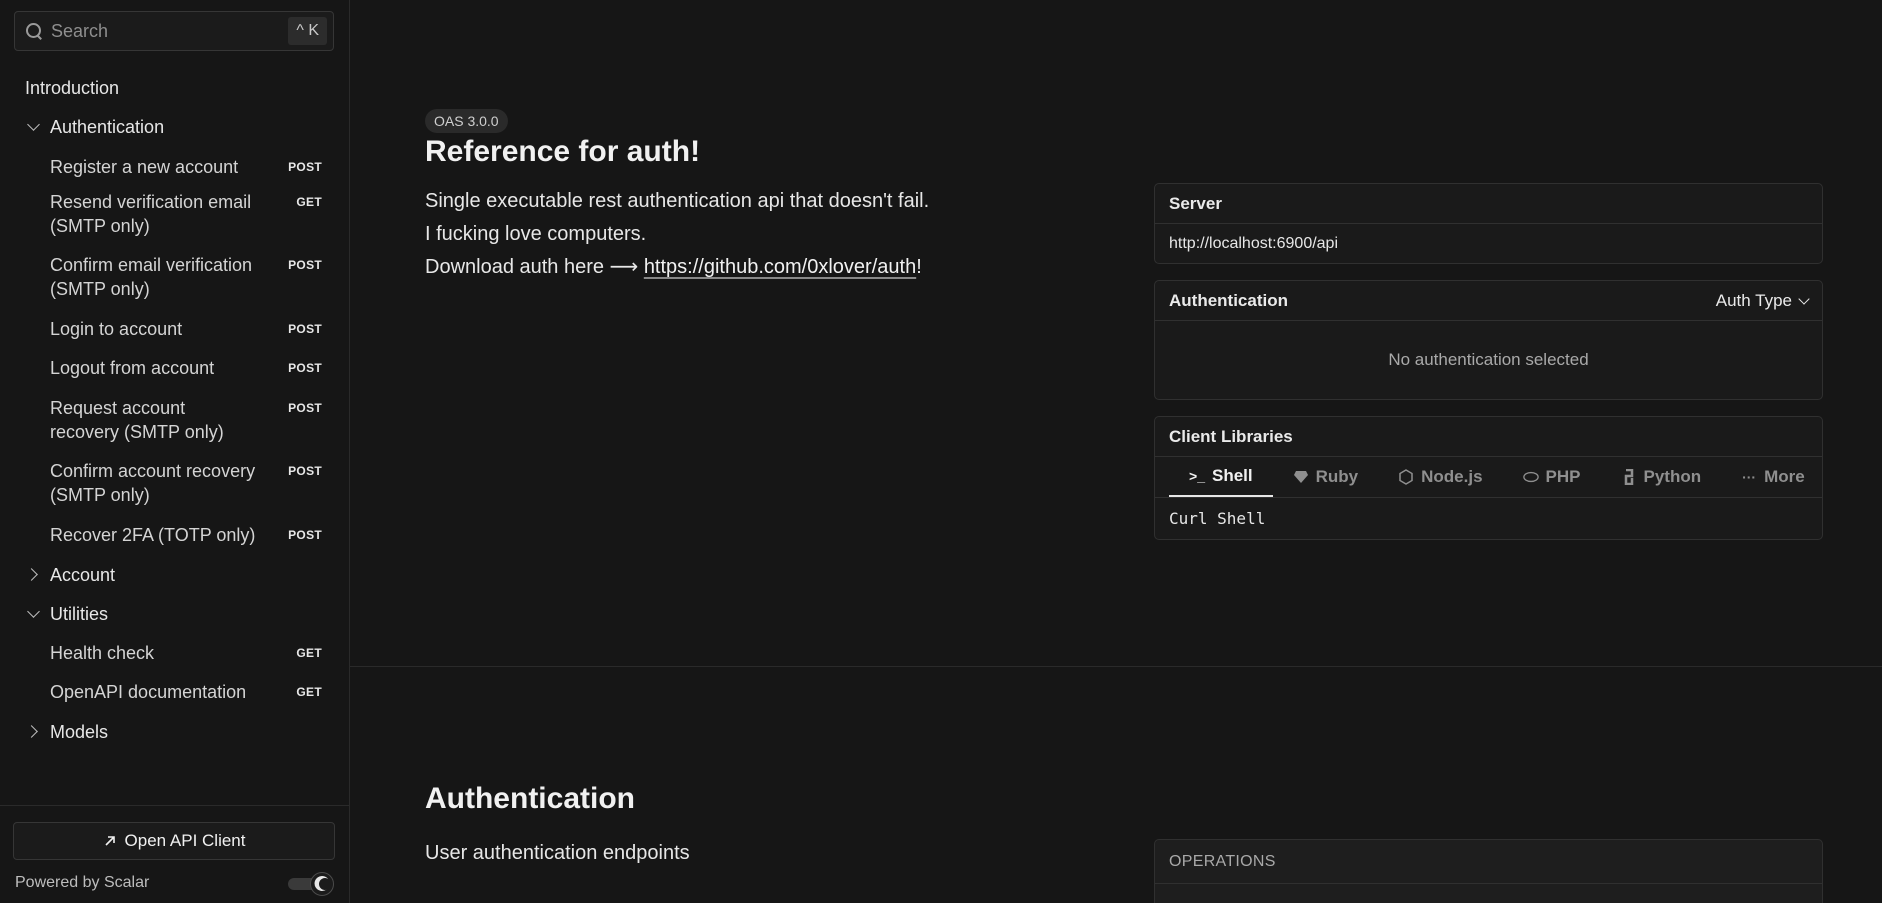 This screenshot has width=1882, height=903. I want to click on search-box: ^ K, so click(174, 31).